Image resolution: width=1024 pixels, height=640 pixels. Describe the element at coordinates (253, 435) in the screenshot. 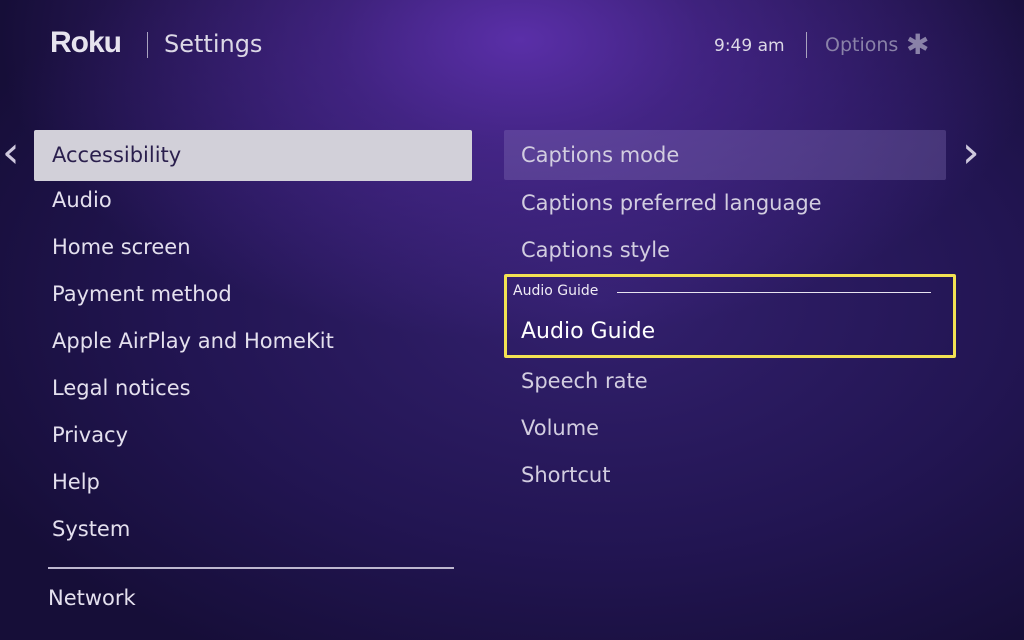

I see `menu-item-privacy: Privacy` at that location.